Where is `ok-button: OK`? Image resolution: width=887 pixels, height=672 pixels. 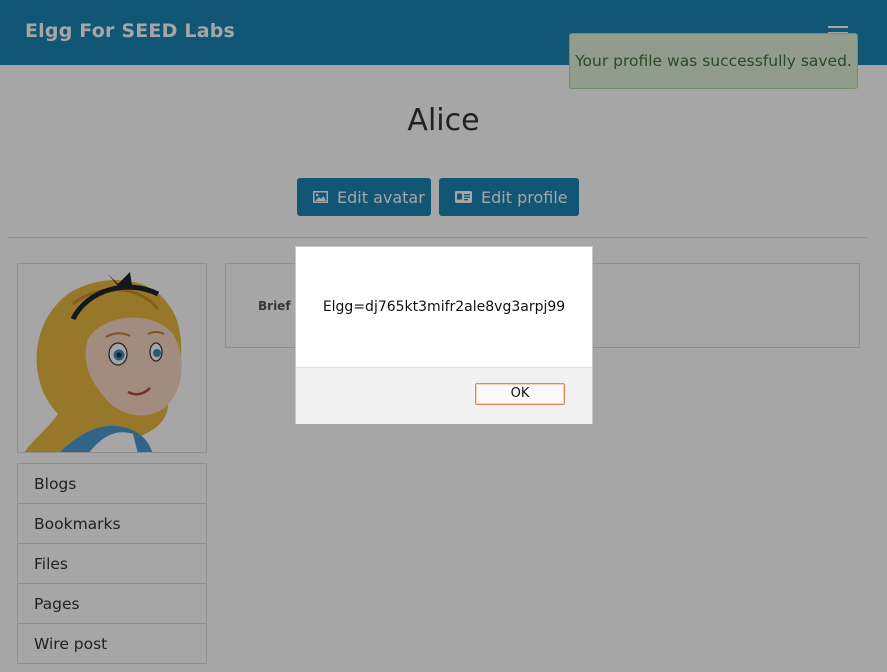
ok-button: OK is located at coordinates (520, 394).